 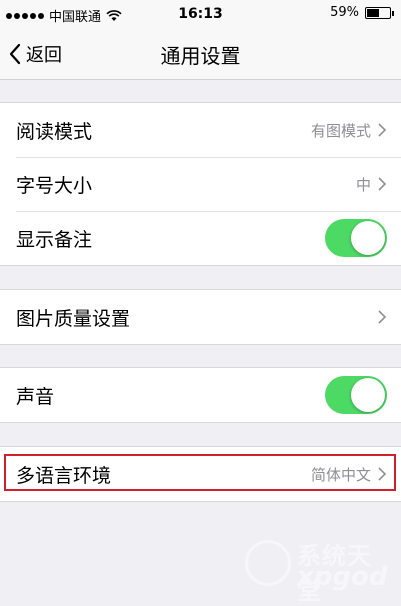 What do you see at coordinates (268, 563) in the screenshot?
I see `watermark-logo-icon` at bounding box center [268, 563].